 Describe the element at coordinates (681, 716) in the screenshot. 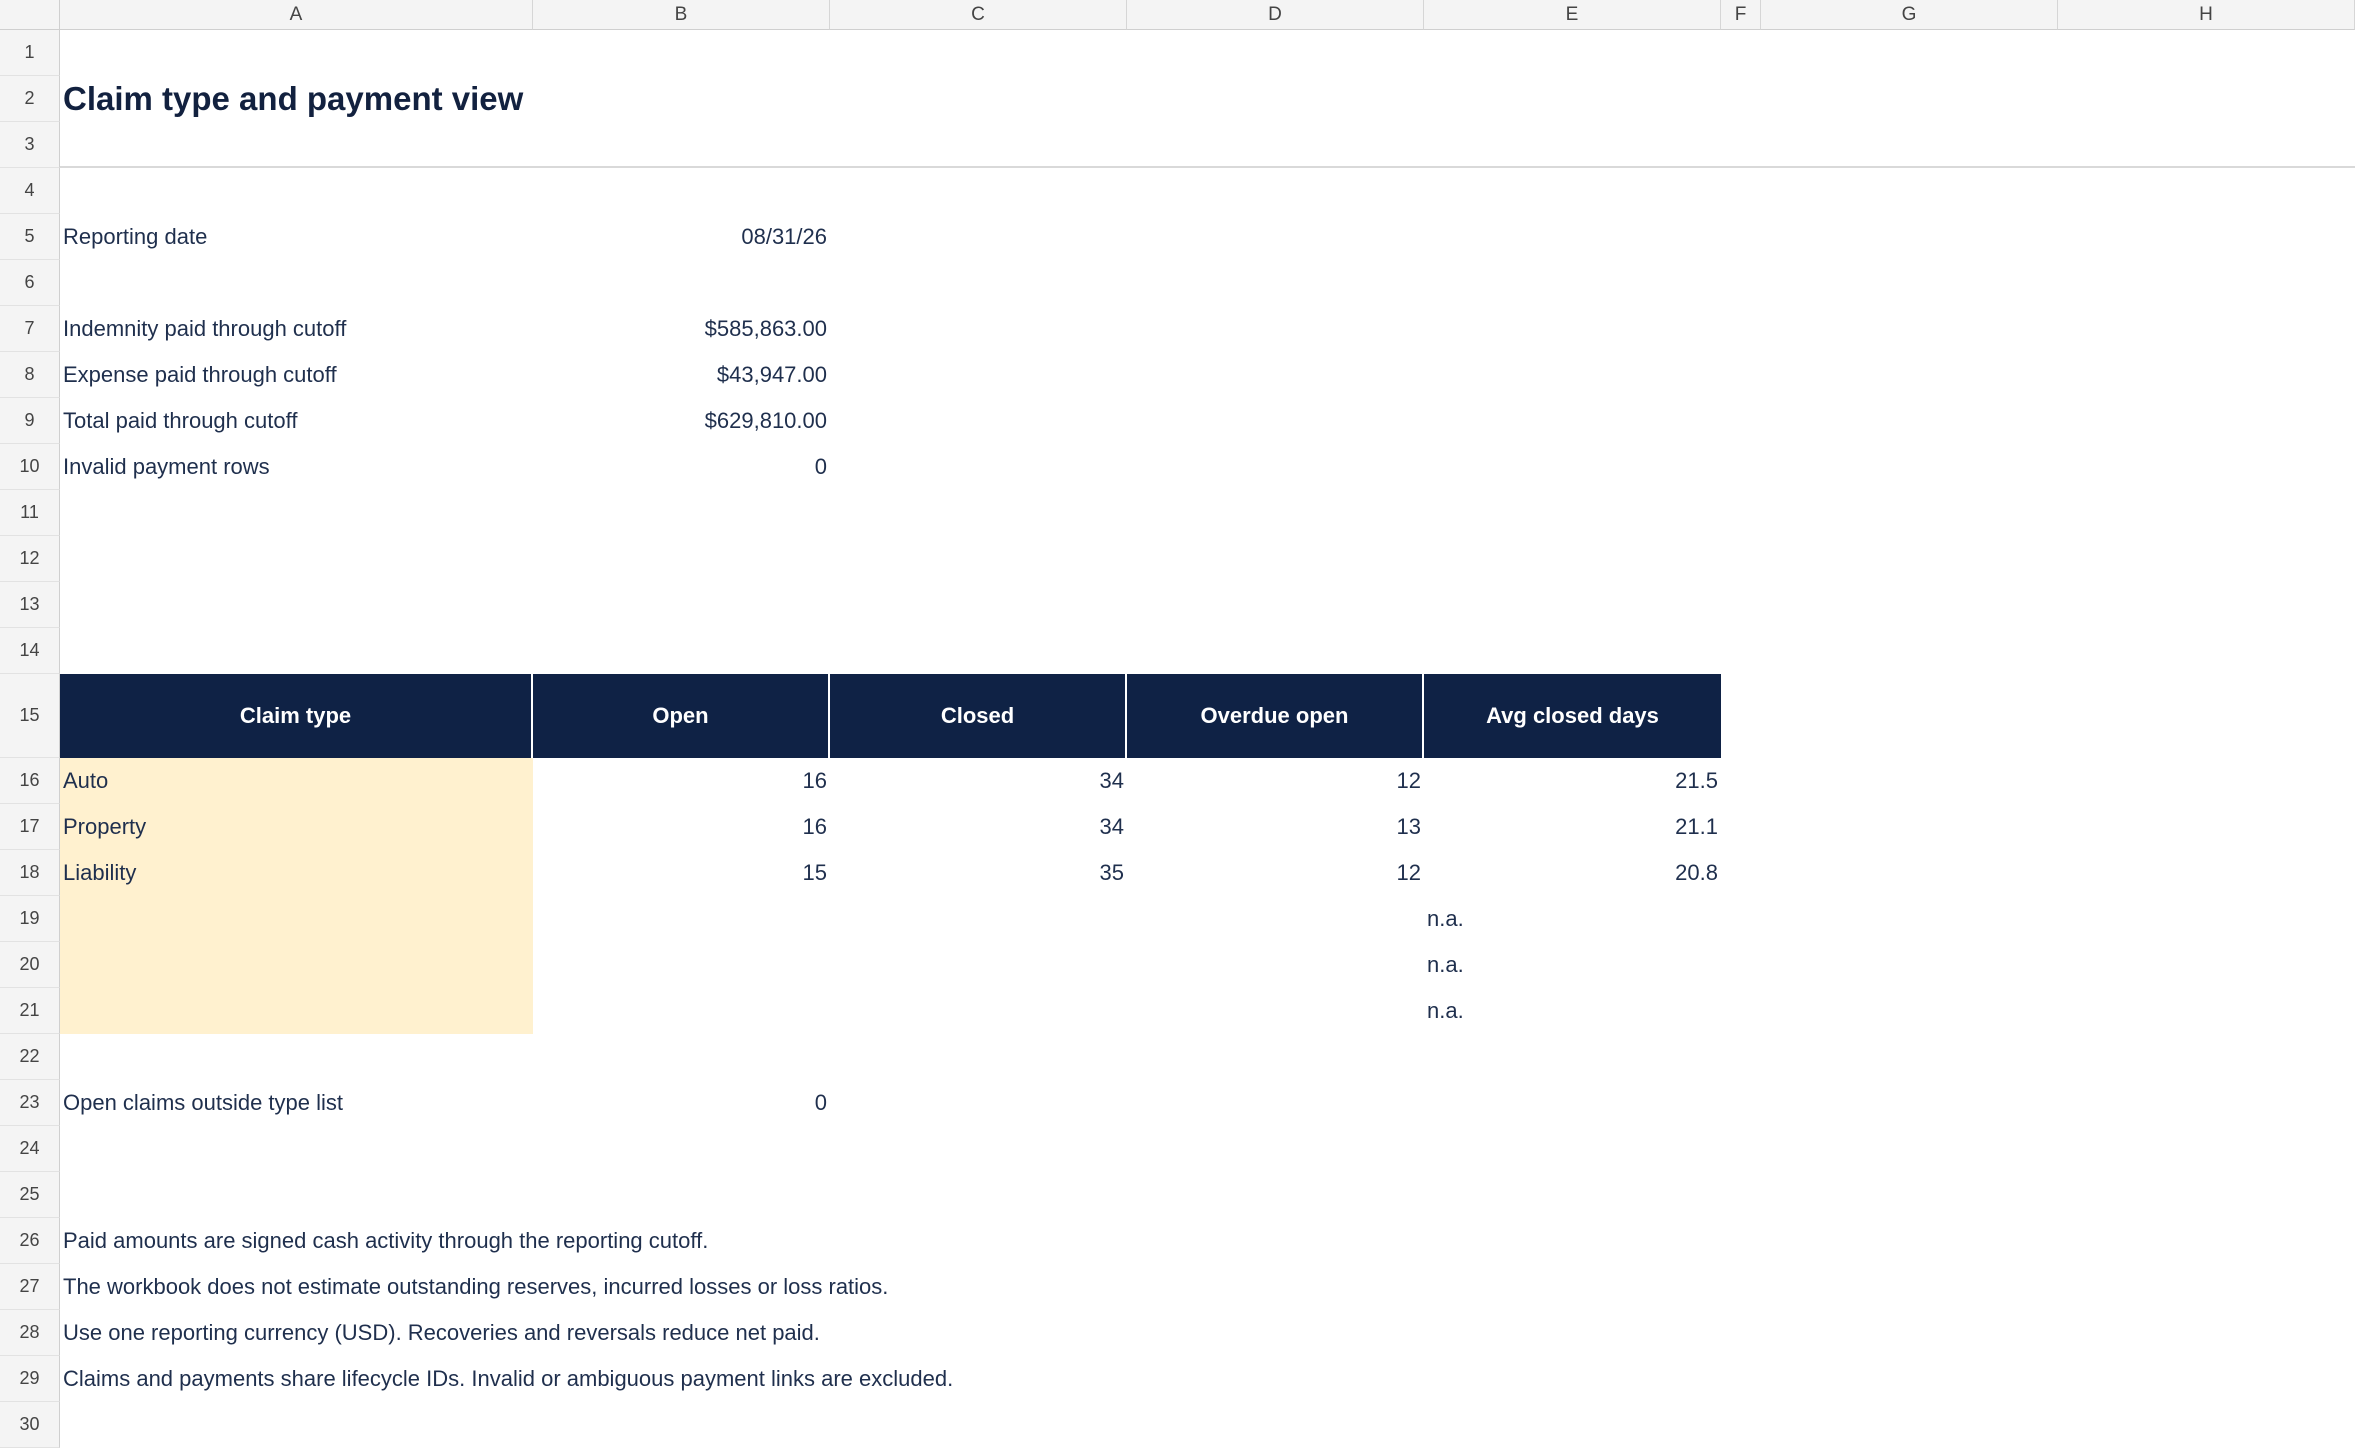

I see `table-header-open: Open` at that location.